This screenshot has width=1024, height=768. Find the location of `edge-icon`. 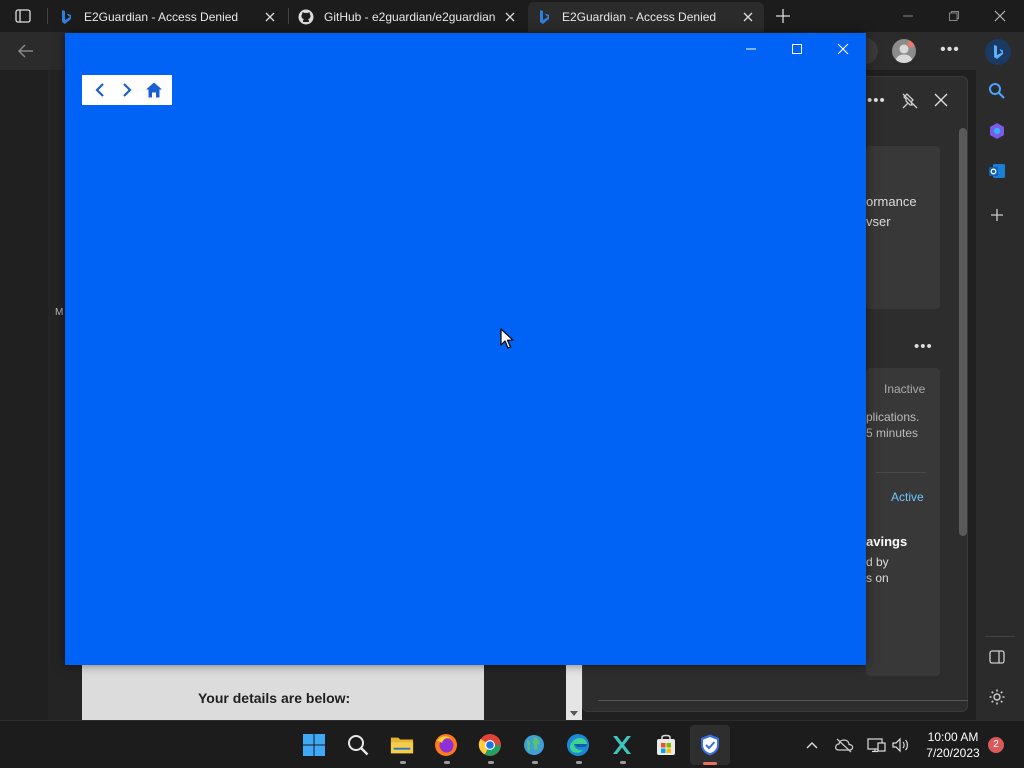

edge-icon is located at coordinates (578, 745).